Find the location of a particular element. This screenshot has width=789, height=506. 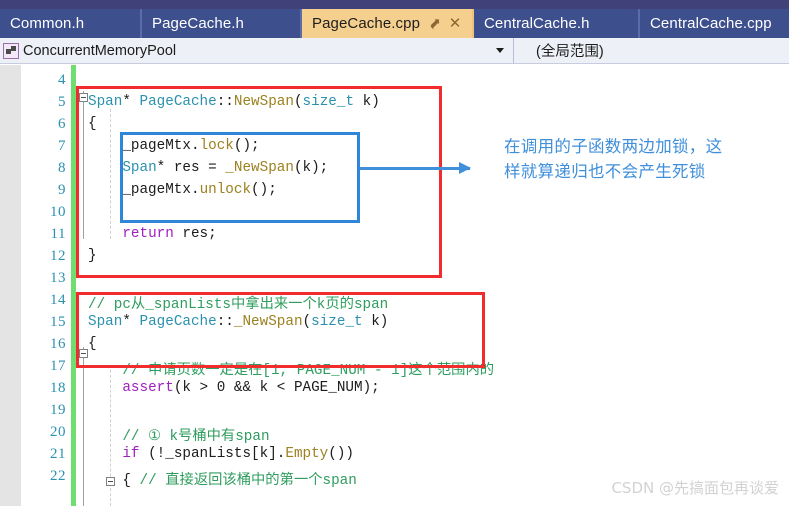

code-line-16: { is located at coordinates (92, 344).